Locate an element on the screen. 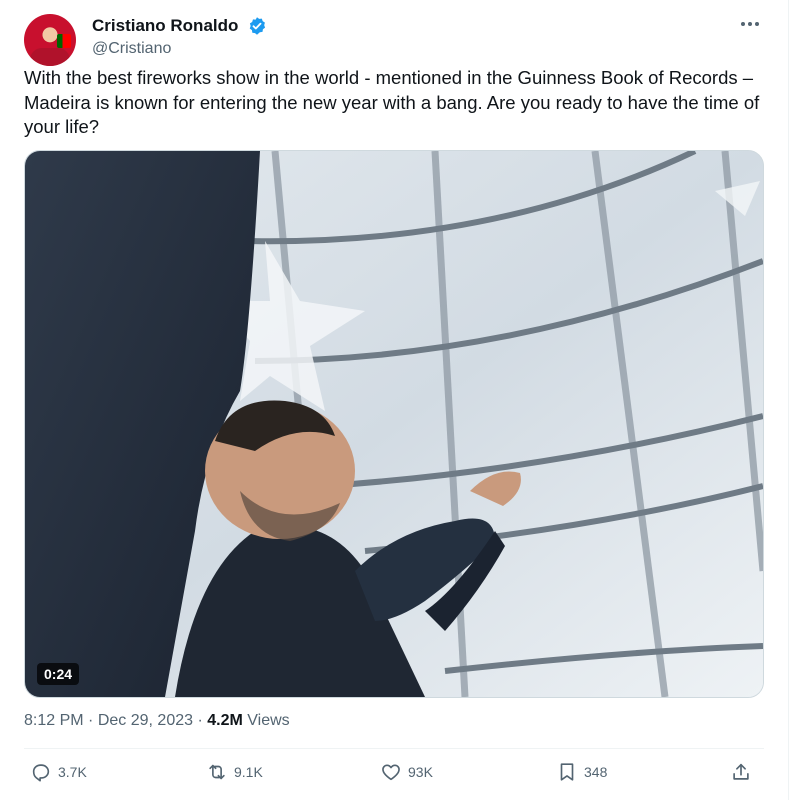 This screenshot has width=800, height=800. like-button: 93K is located at coordinates (406, 772).